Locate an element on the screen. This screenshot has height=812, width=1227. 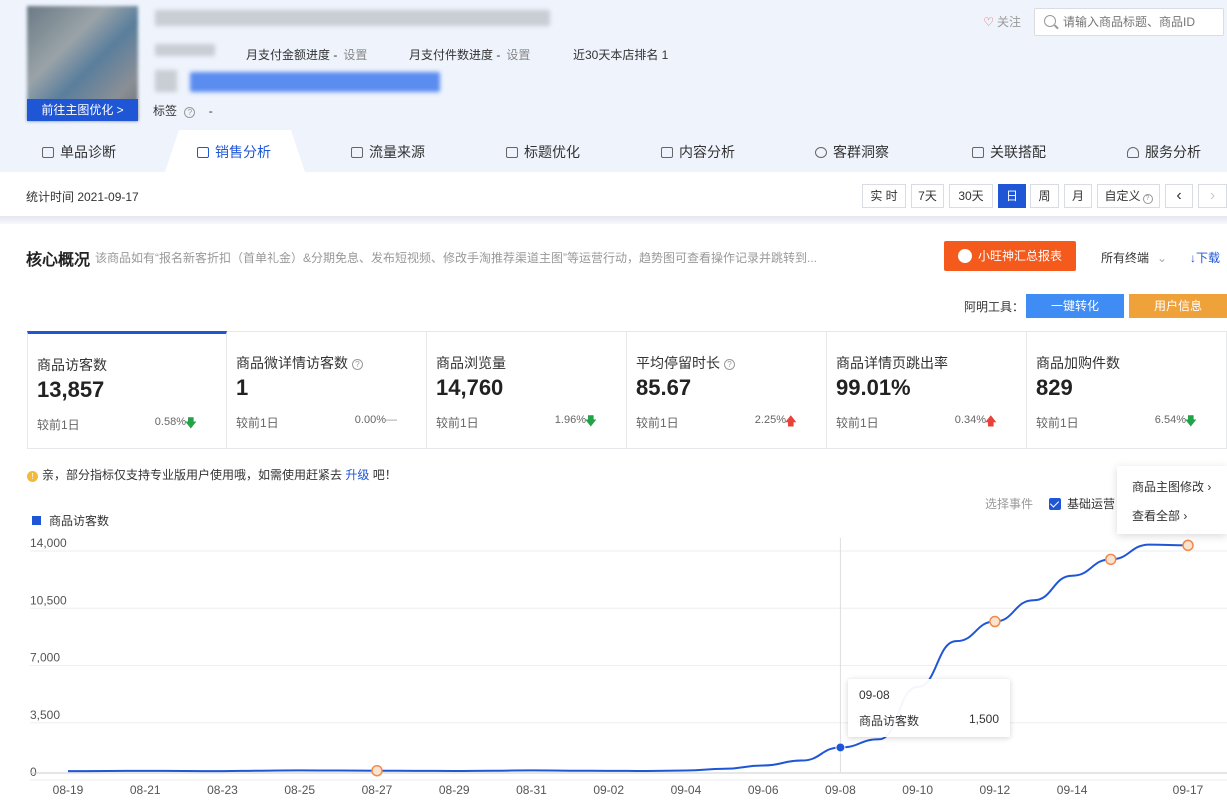
x-tick-label: 08-19 is located at coordinates (68, 790).